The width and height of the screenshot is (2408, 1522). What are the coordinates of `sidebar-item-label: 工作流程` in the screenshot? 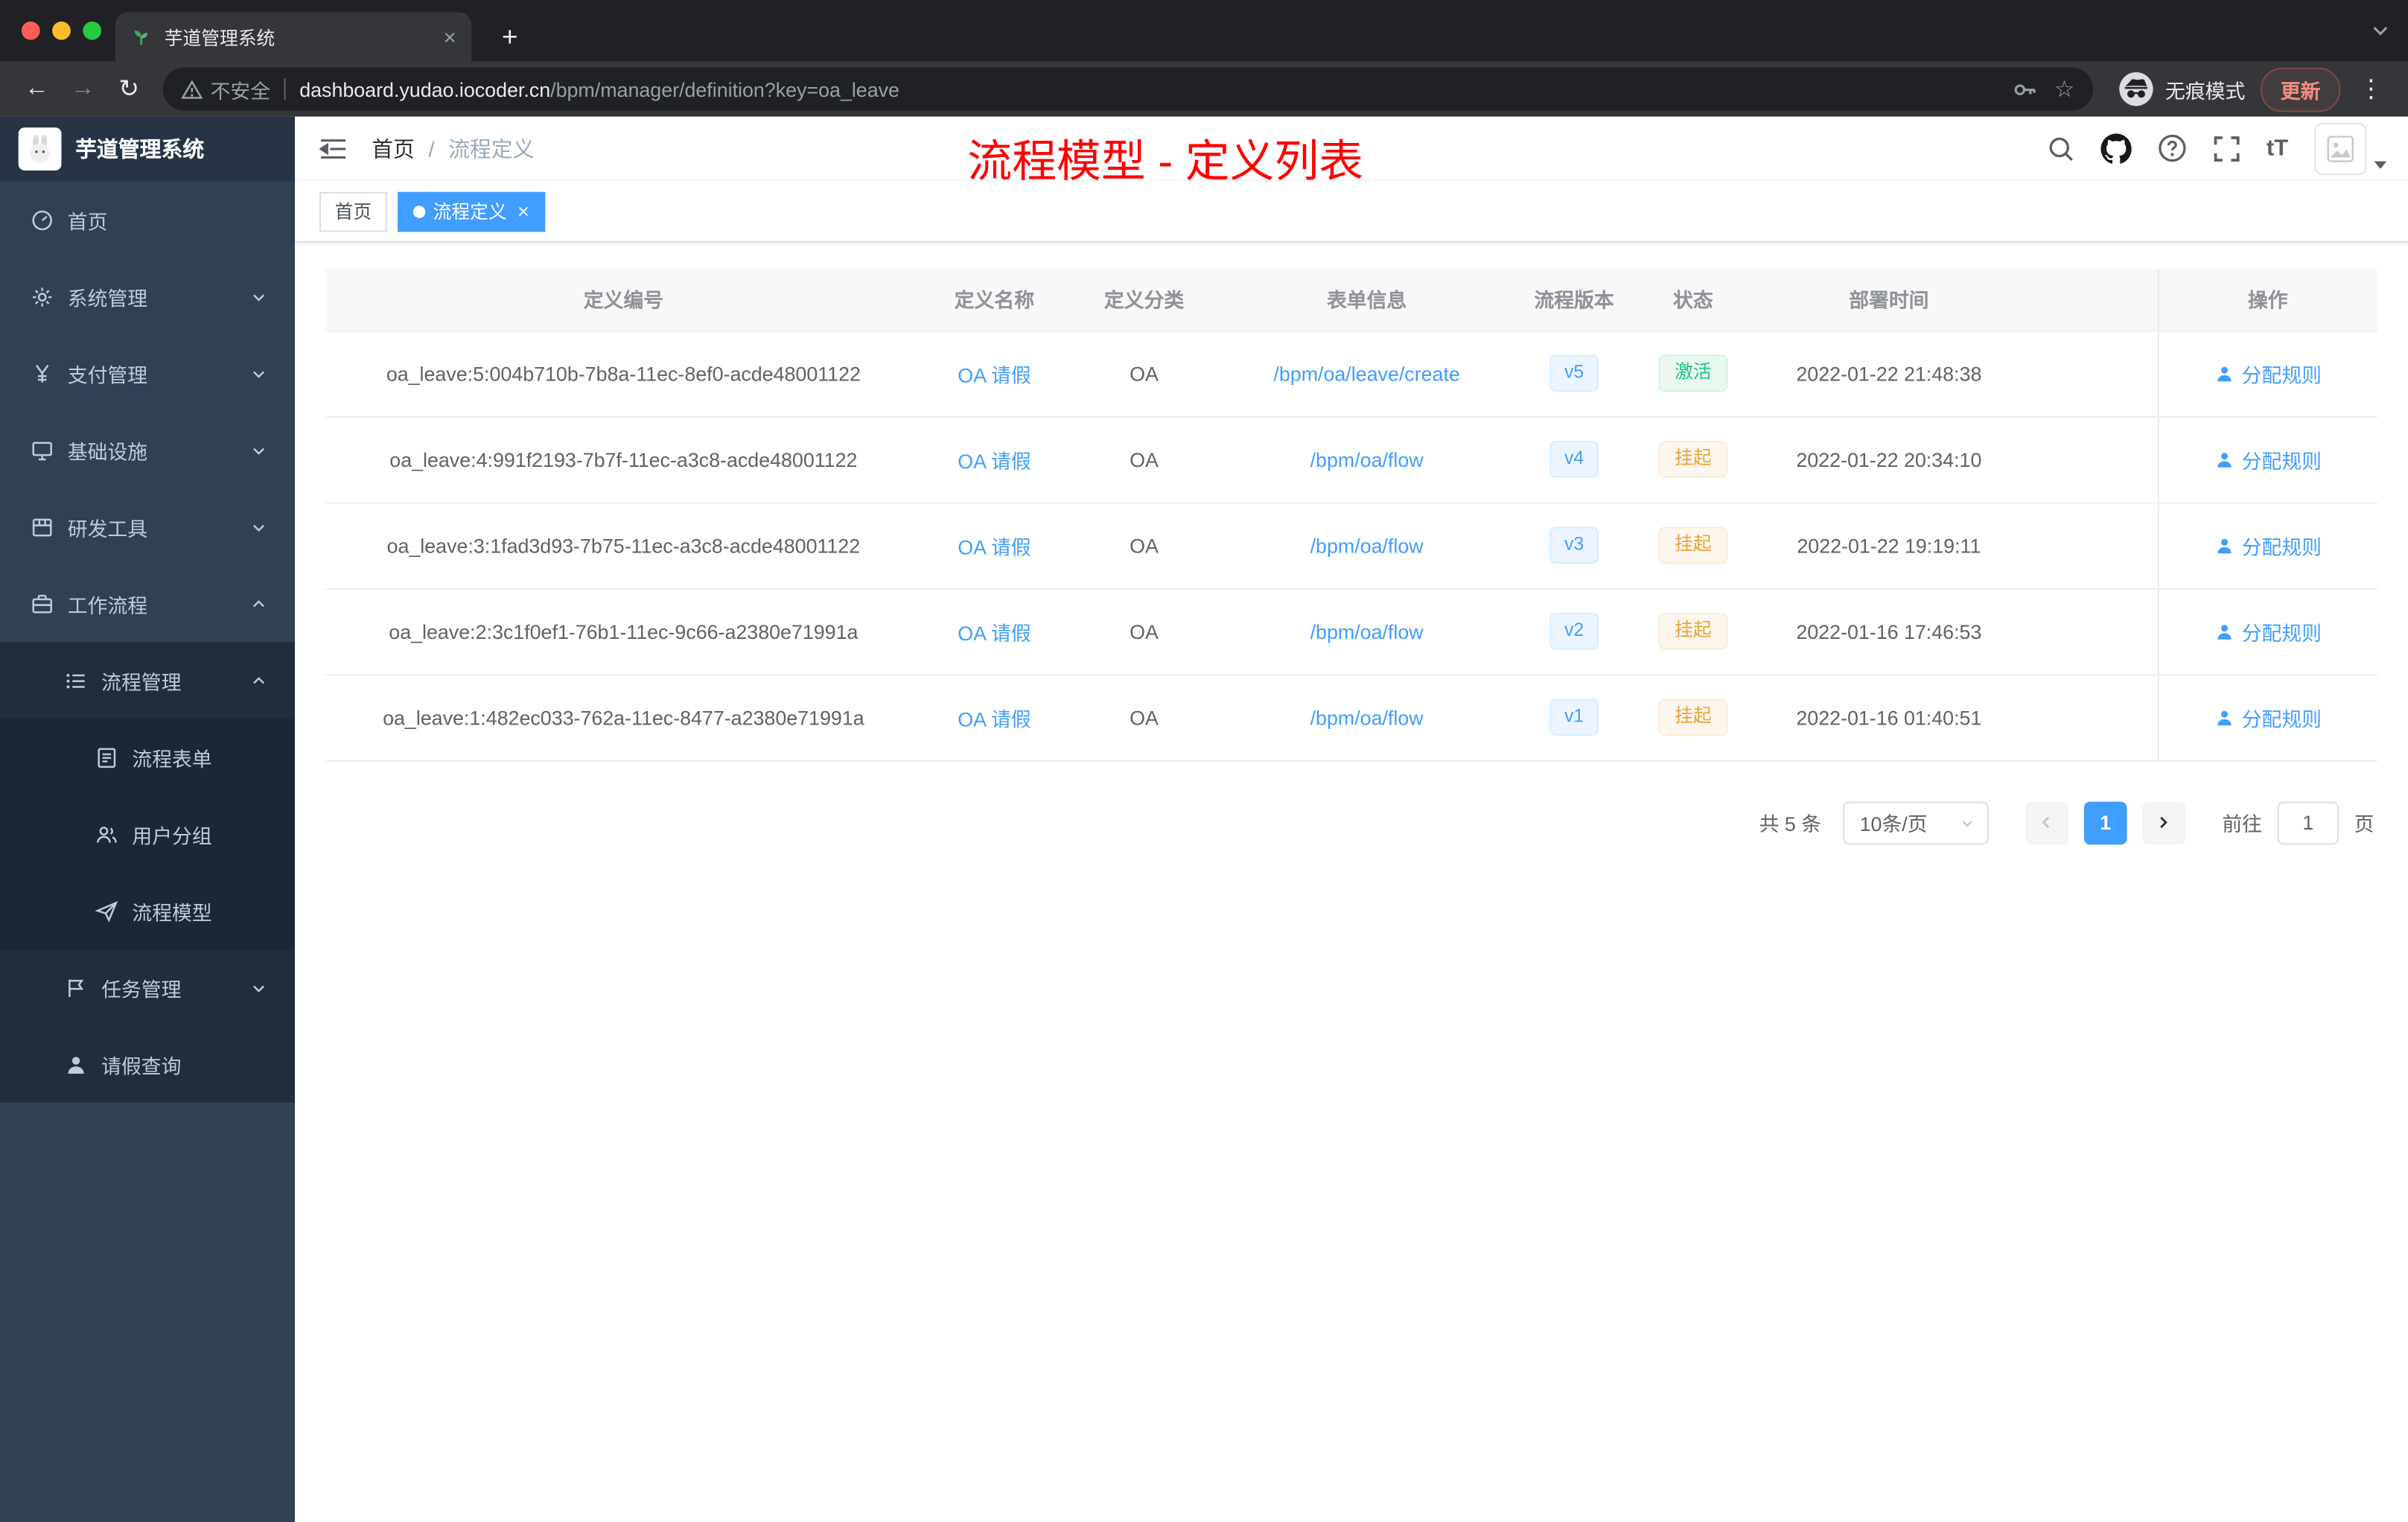 It's located at (107, 605).